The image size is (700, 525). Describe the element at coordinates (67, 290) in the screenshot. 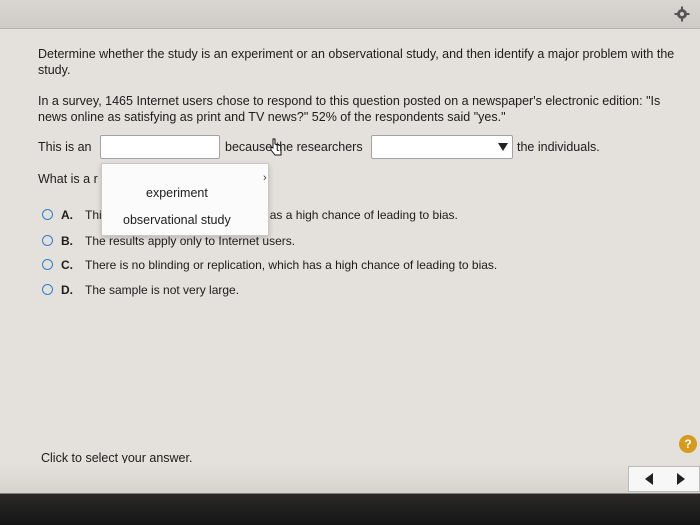

I see `choice-letter: D.` at that location.